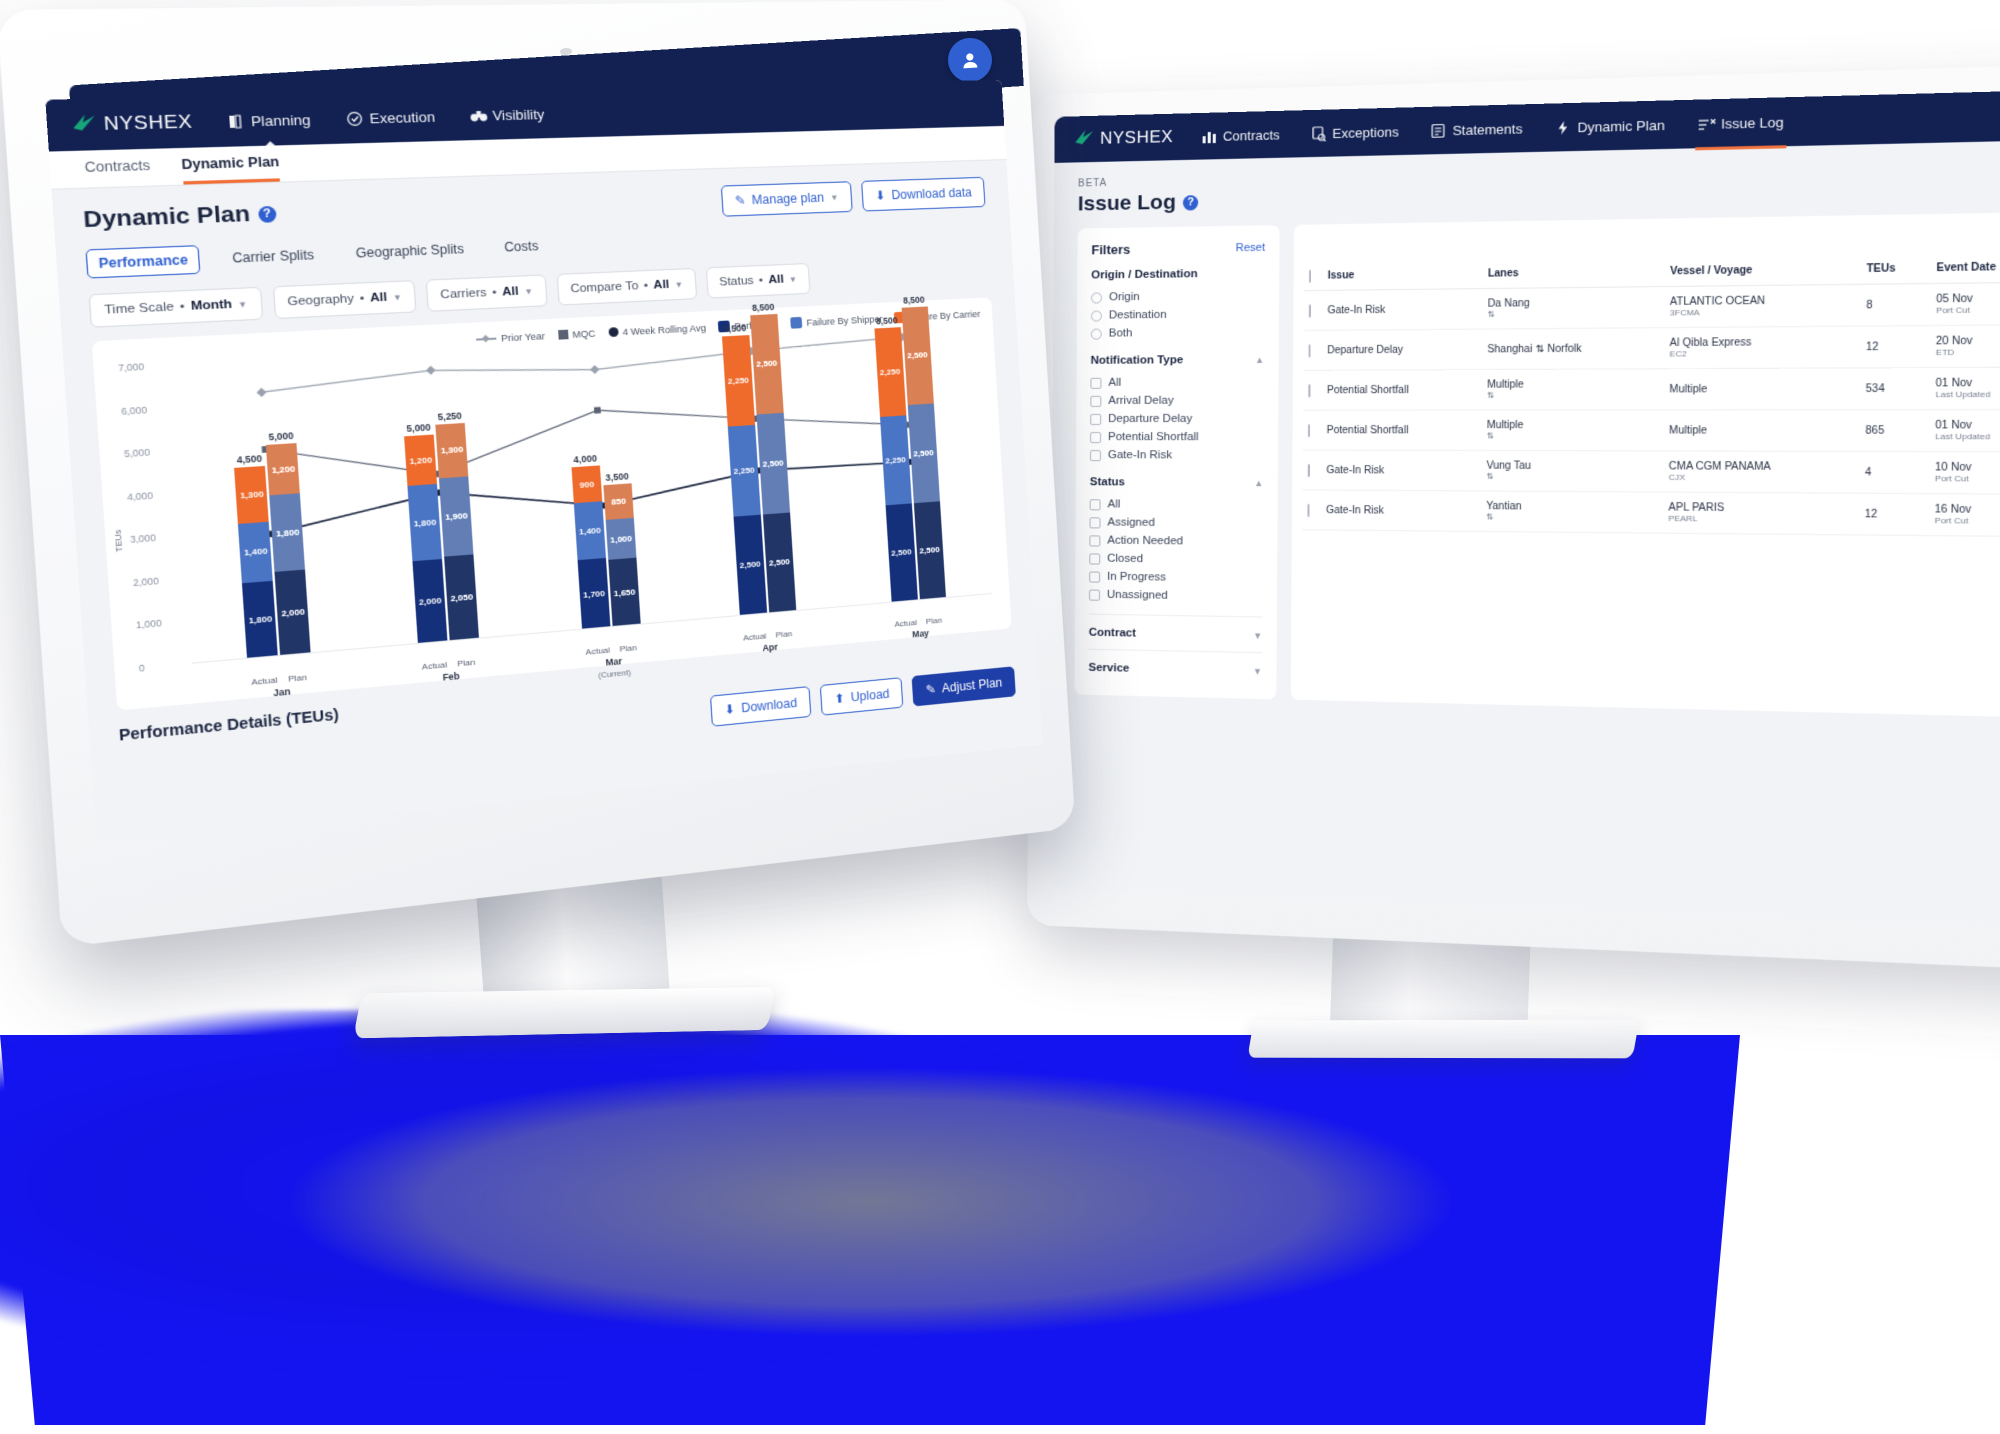  What do you see at coordinates (626, 286) in the screenshot?
I see `filter-compare-to: Compare To • All ▼` at bounding box center [626, 286].